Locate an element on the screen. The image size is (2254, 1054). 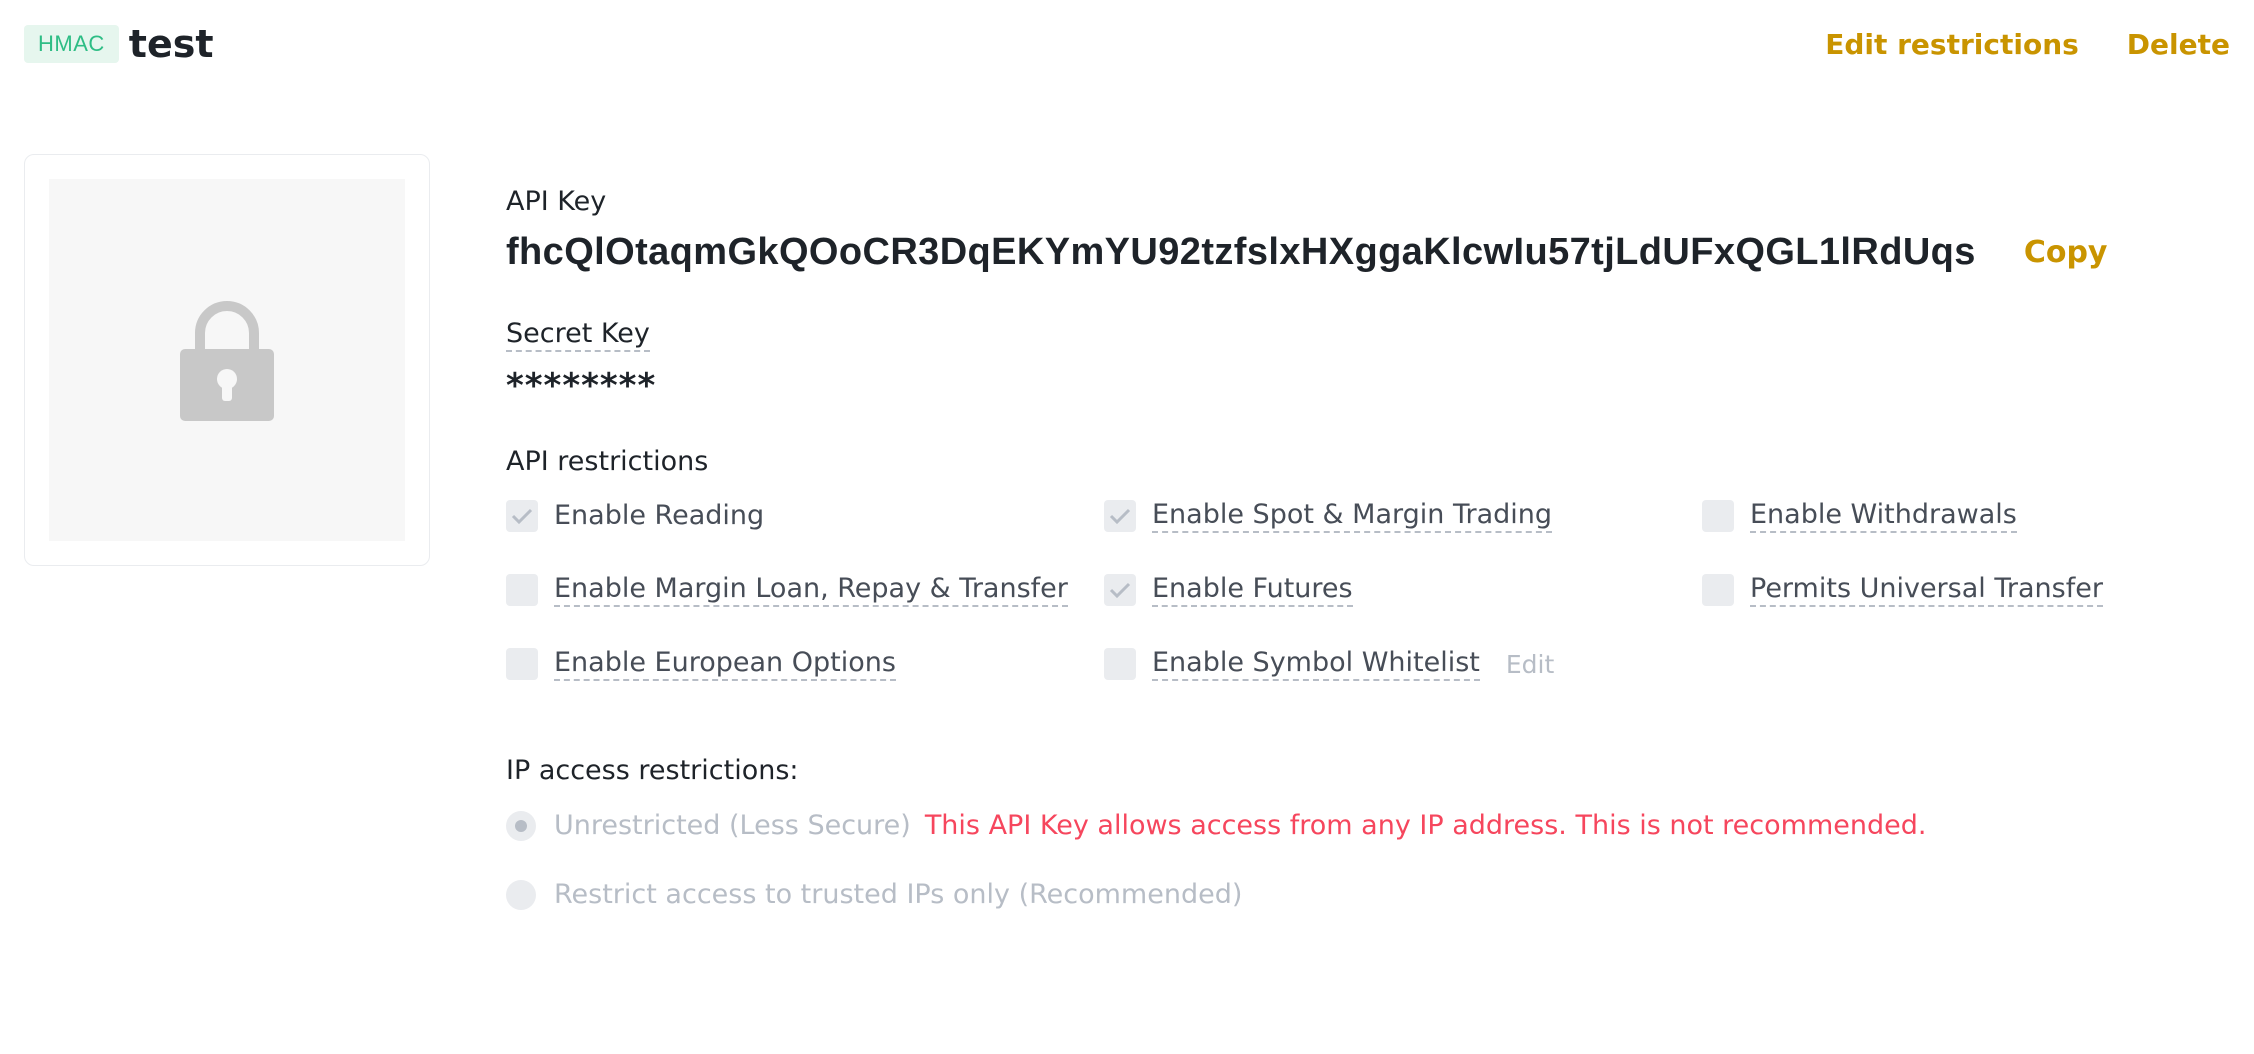
ip-restrictions-title: IP access restrictions: is located at coordinates (652, 770).